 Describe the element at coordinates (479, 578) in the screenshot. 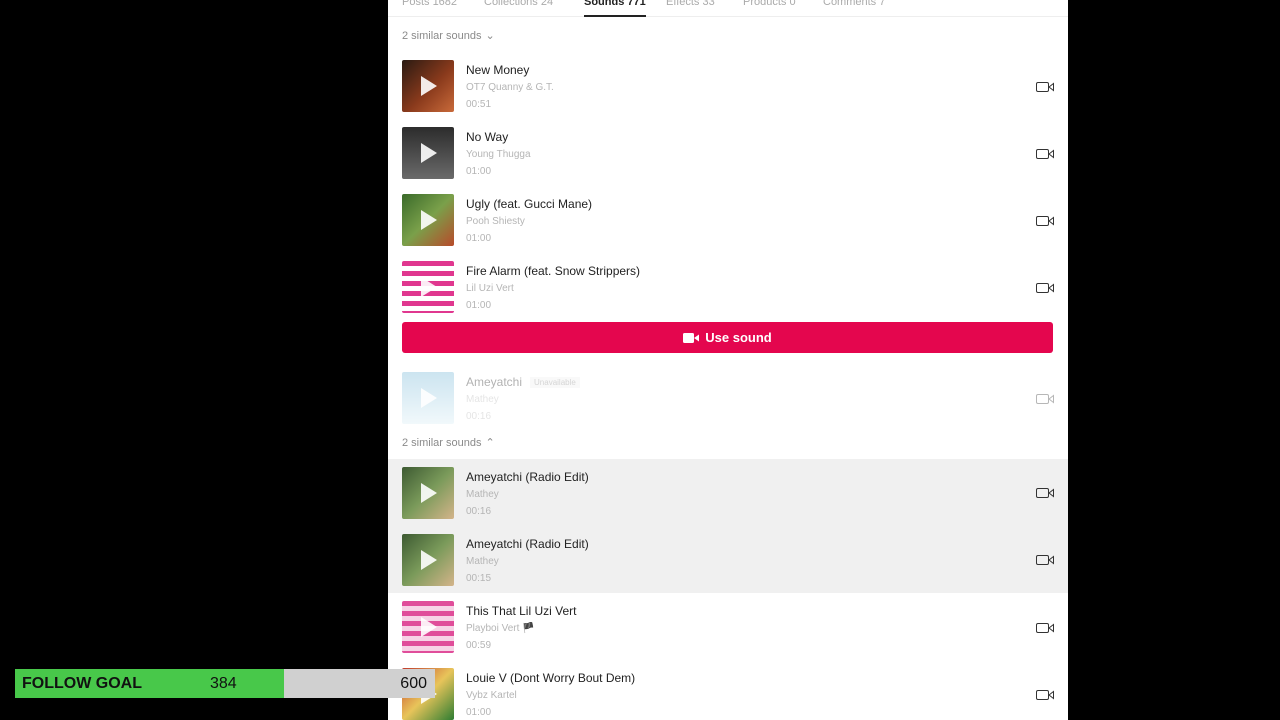

I see `sound-duration: 00:15` at that location.